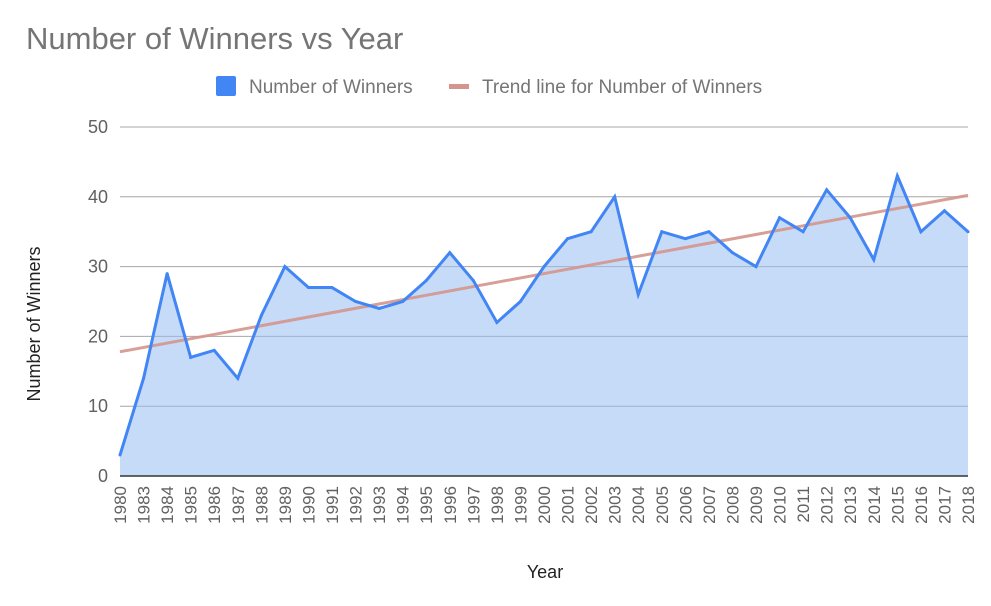 This screenshot has height=606, width=991. Describe the element at coordinates (167, 505) in the screenshot. I see `x-tick-label: 1984` at that location.